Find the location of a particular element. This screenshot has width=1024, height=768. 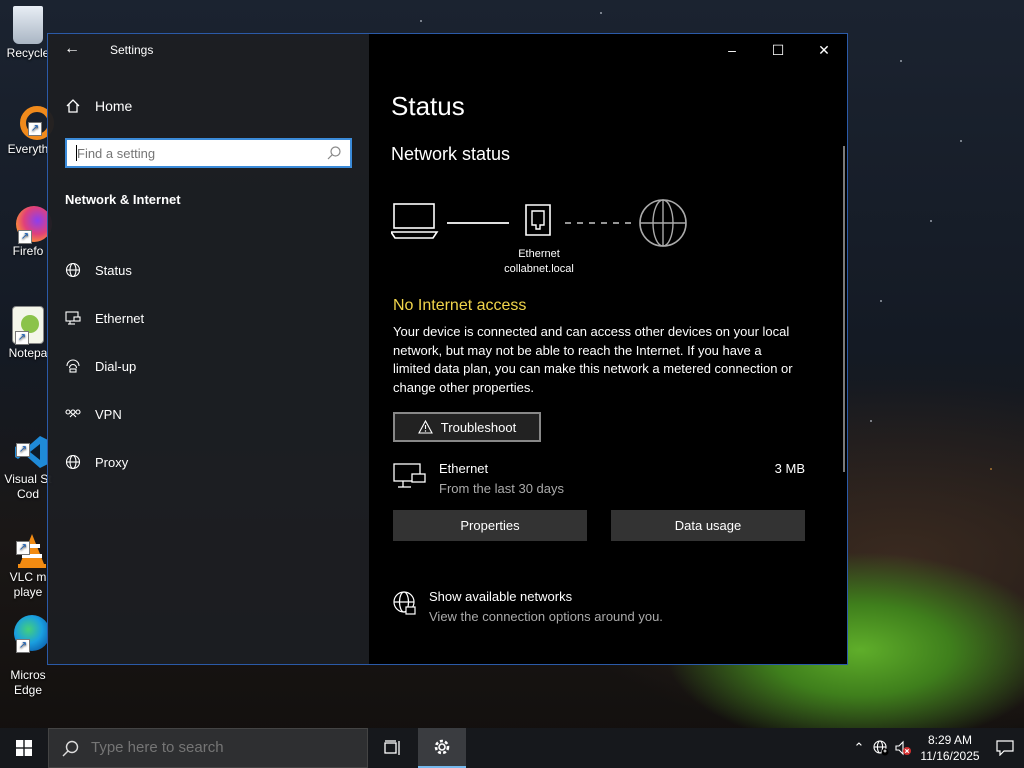

sidebar-item-vpn: VPN is located at coordinates (104, 414).